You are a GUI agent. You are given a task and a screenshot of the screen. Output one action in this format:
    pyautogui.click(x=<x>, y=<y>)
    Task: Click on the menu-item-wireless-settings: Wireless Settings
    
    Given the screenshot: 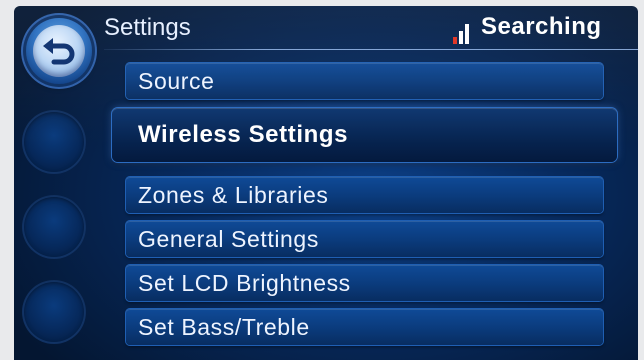 What is the action you would take?
    pyautogui.click(x=364, y=135)
    